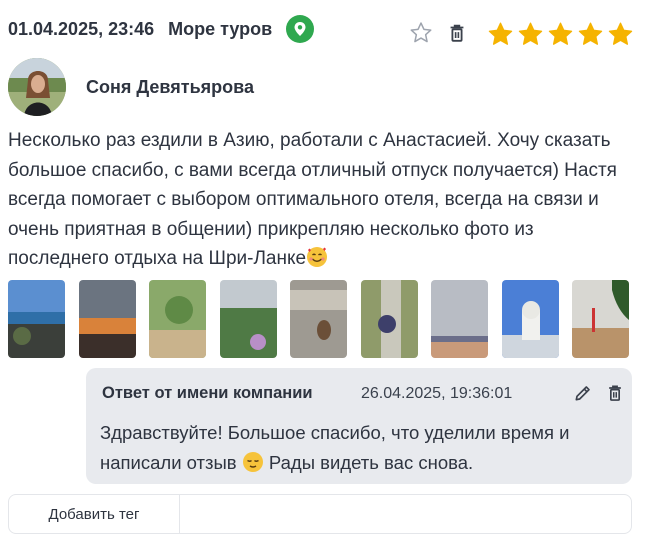 The width and height of the screenshot is (646, 545). Describe the element at coordinates (317, 257) in the screenshot. I see `smiling-face-with-hearts-icon` at that location.